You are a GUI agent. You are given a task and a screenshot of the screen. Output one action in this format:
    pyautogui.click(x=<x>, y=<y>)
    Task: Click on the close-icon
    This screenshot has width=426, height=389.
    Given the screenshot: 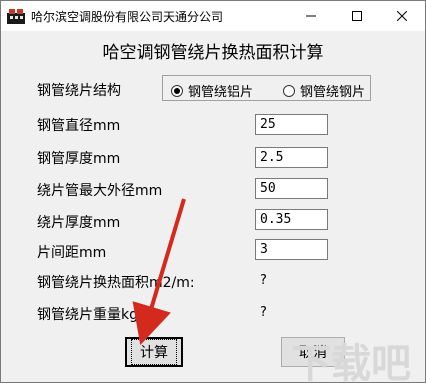 What is the action you would take?
    pyautogui.click(x=402, y=16)
    